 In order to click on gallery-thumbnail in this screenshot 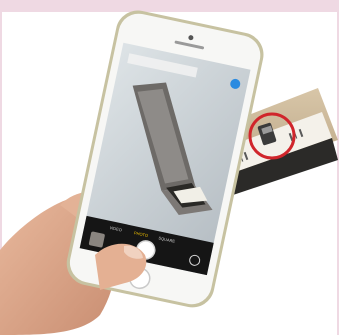, I will do `click(97, 239)`.